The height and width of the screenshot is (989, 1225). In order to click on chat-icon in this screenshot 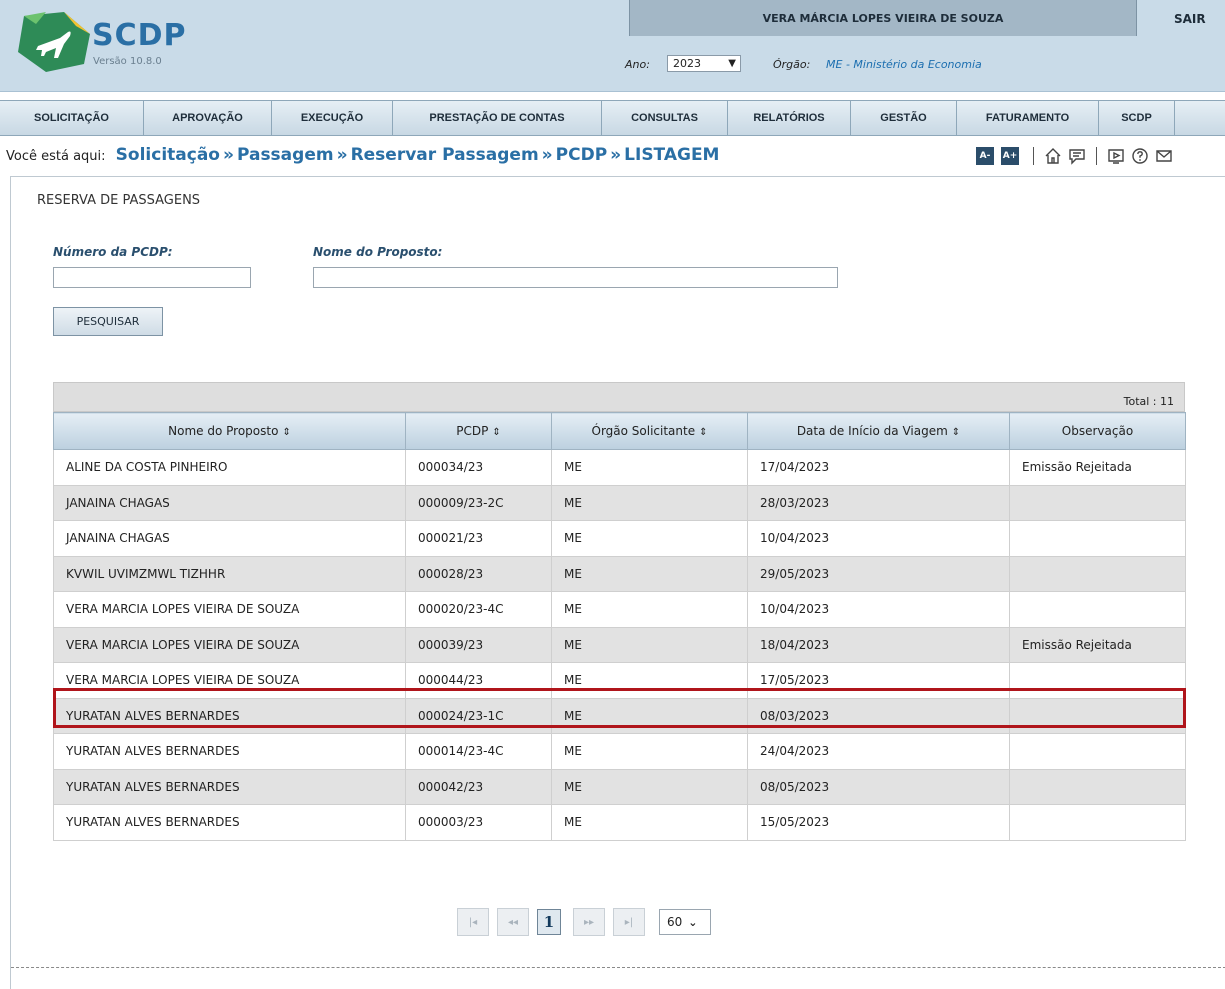, I will do `click(1077, 156)`.